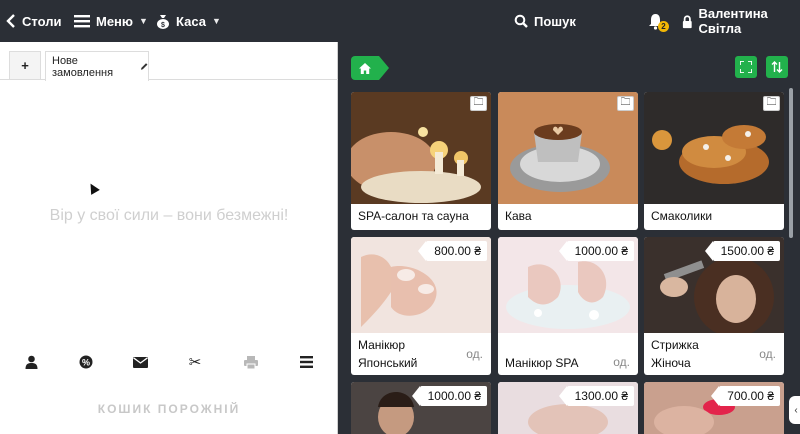 This screenshot has width=800, height=434. Describe the element at coordinates (169, 61) in the screenshot. I see `order-tabs: + Нове замовлення` at that location.